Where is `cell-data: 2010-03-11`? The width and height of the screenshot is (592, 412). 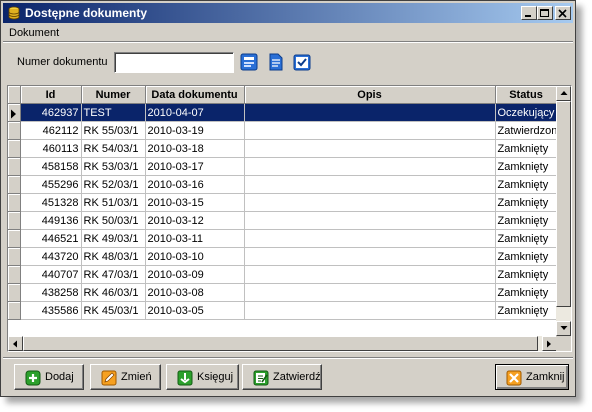 cell-data: 2010-03-11 is located at coordinates (195, 238).